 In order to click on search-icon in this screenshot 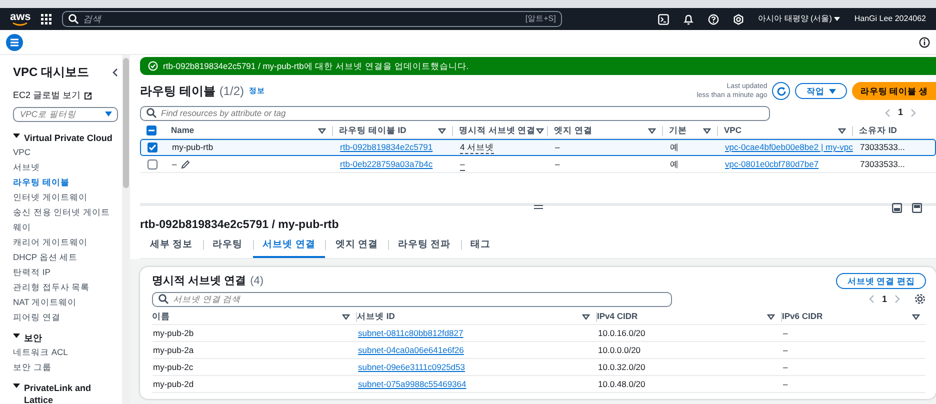, I will do `click(151, 113)`.